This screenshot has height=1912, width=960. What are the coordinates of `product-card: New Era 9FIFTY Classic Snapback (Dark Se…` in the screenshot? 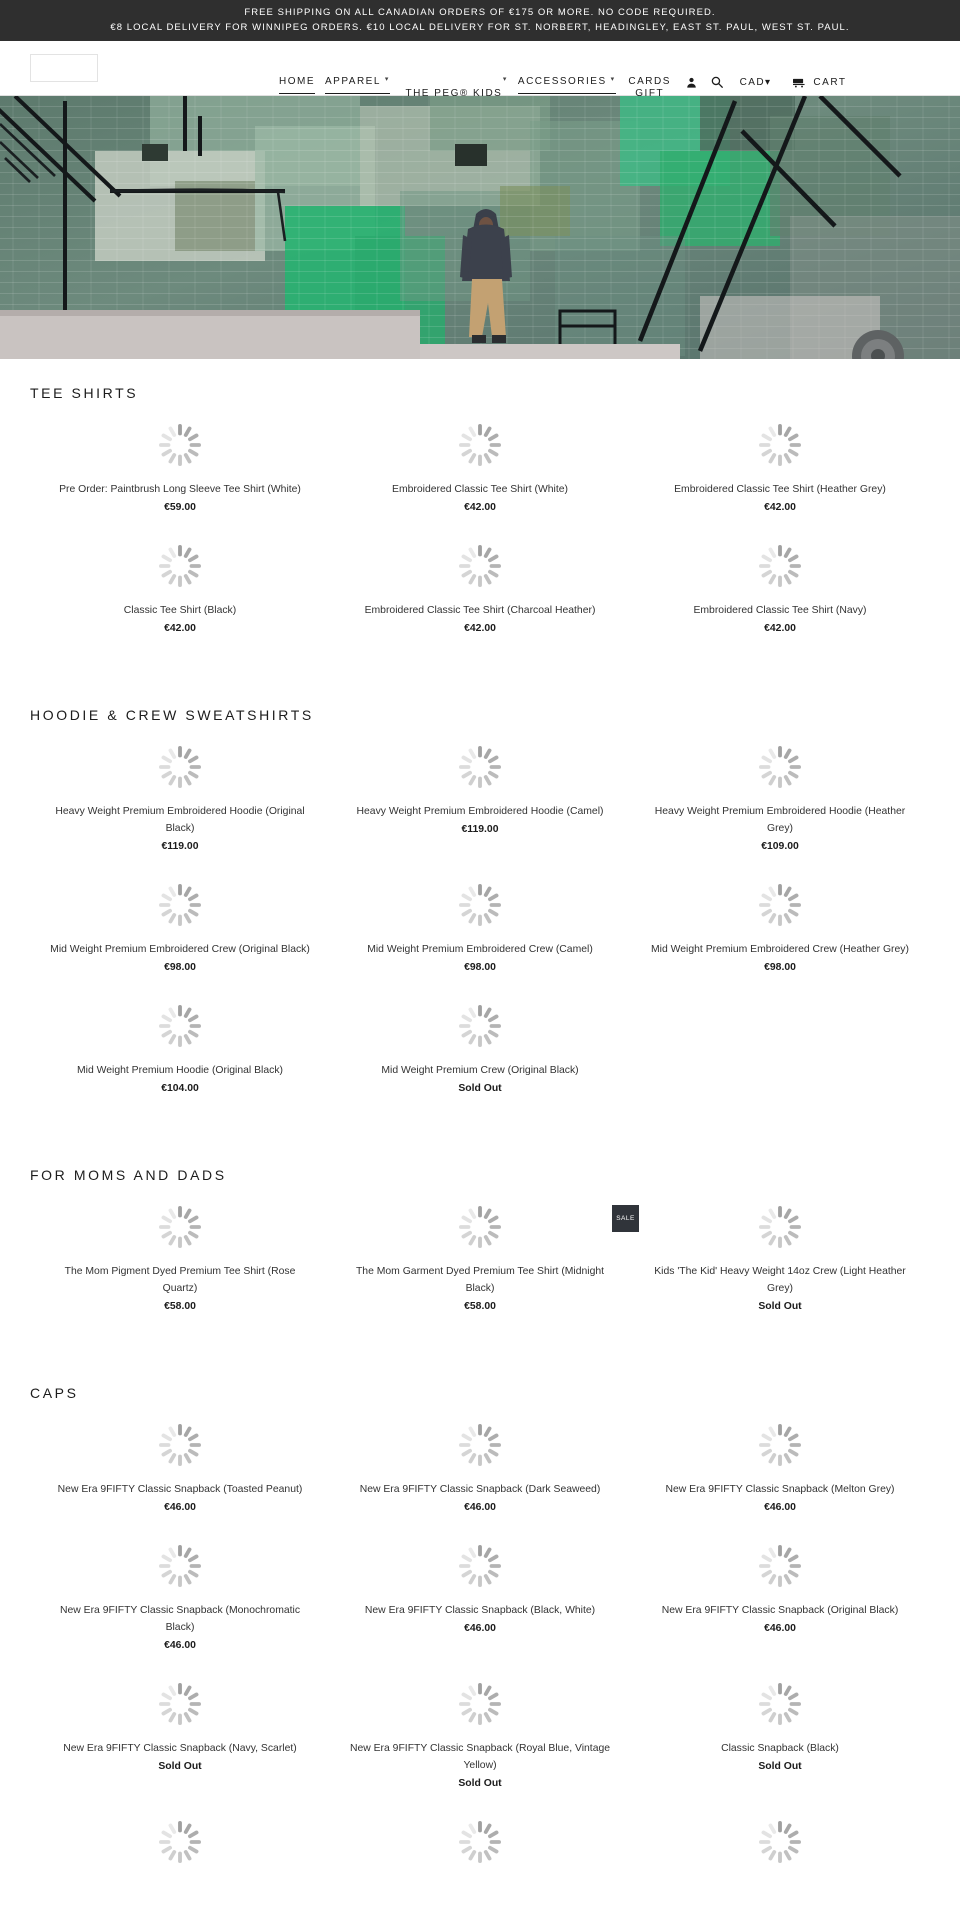 It's located at (480, 1465).